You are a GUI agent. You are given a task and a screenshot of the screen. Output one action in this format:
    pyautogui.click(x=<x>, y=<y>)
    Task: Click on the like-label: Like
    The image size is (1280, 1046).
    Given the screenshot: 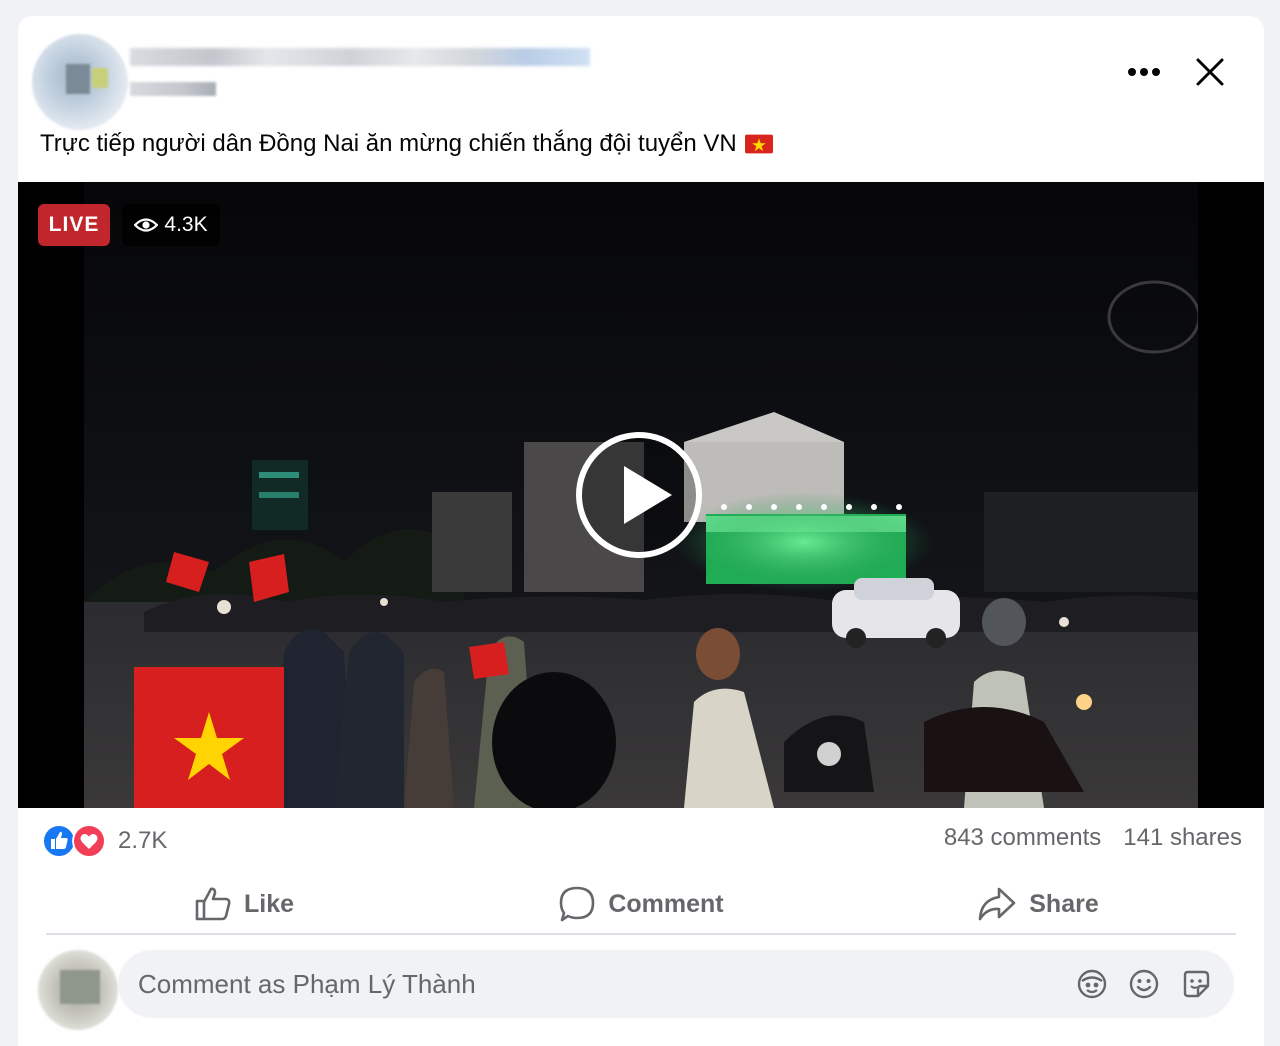 What is the action you would take?
    pyautogui.click(x=269, y=903)
    